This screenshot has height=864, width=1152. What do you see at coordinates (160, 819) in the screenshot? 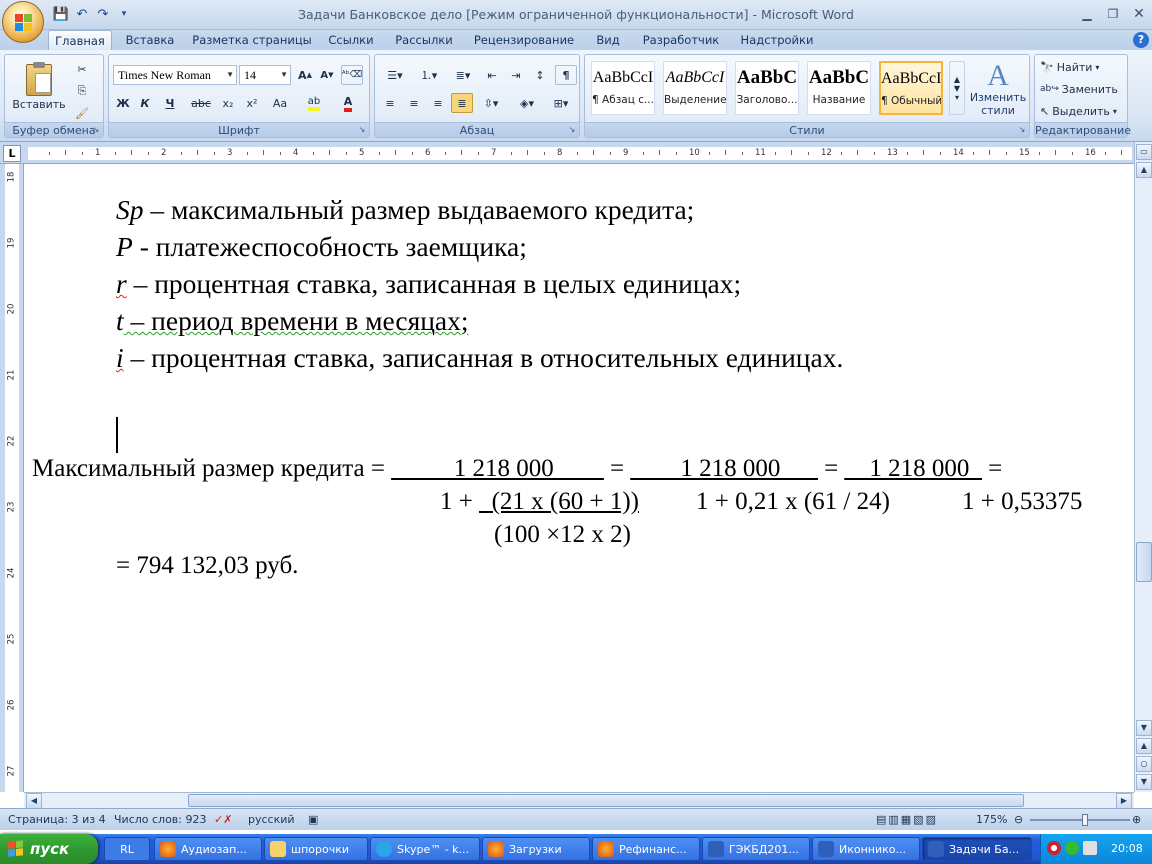
I see `word-count: Число слов: 923` at bounding box center [160, 819].